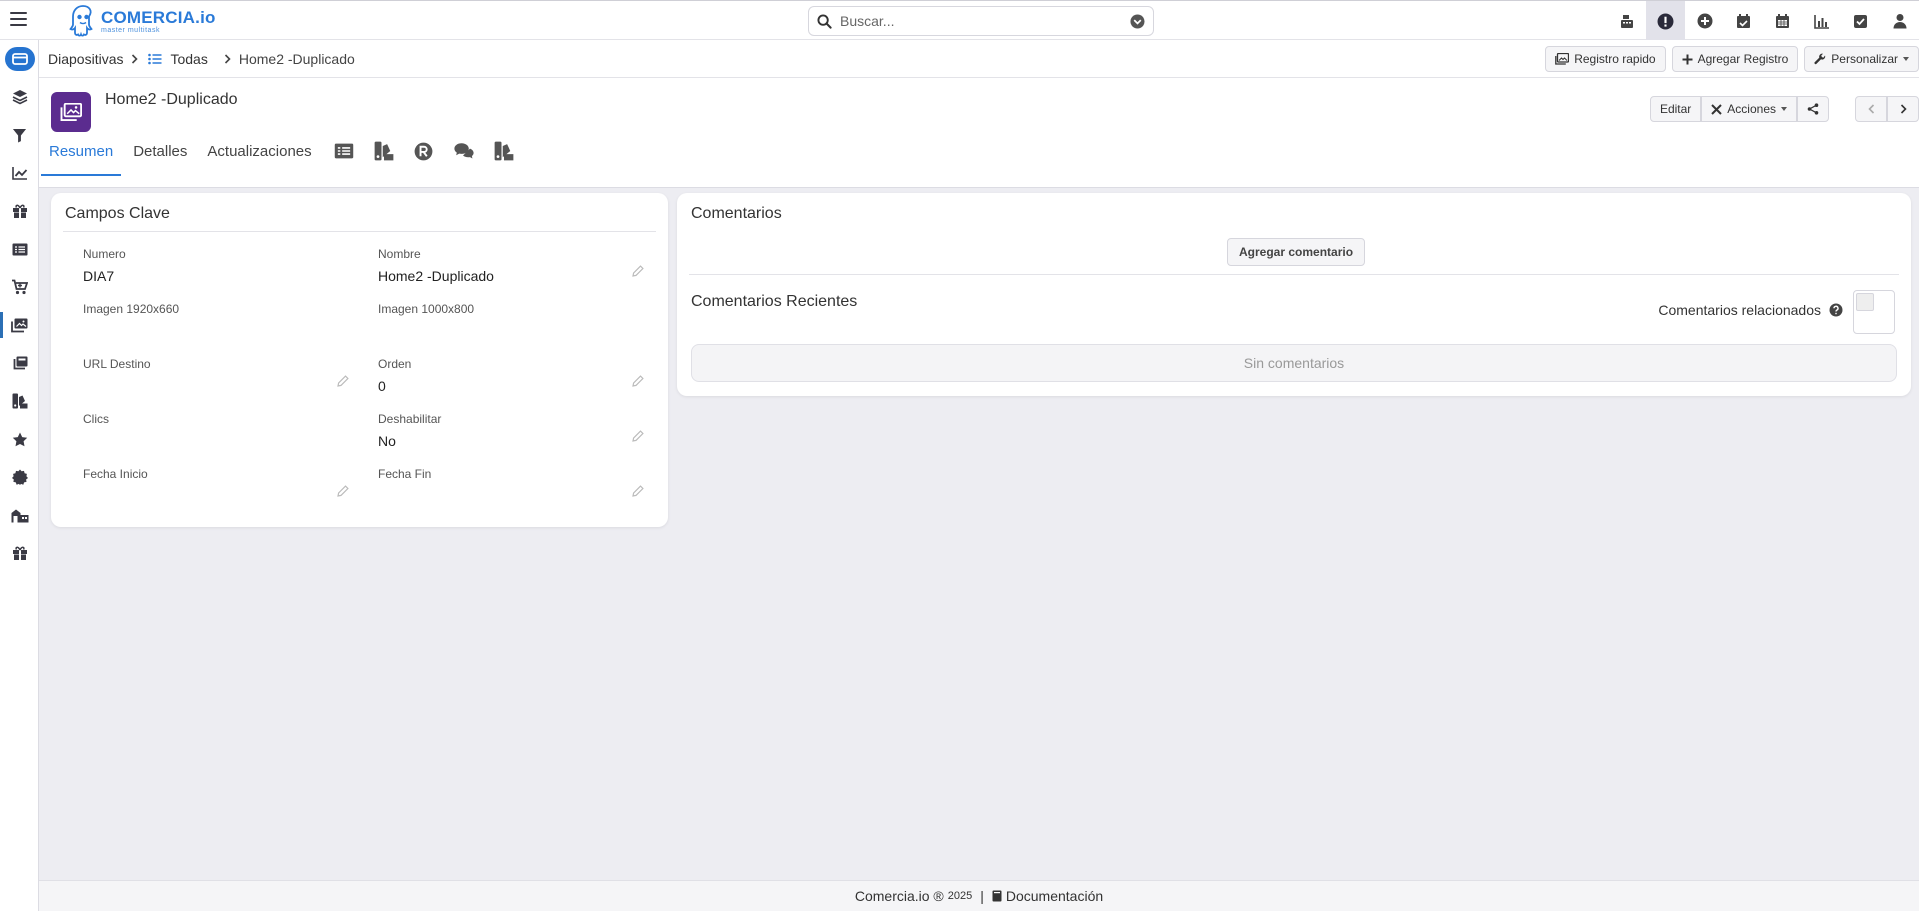  What do you see at coordinates (188, 59) in the screenshot?
I see `breadcrumb-list: Todas` at bounding box center [188, 59].